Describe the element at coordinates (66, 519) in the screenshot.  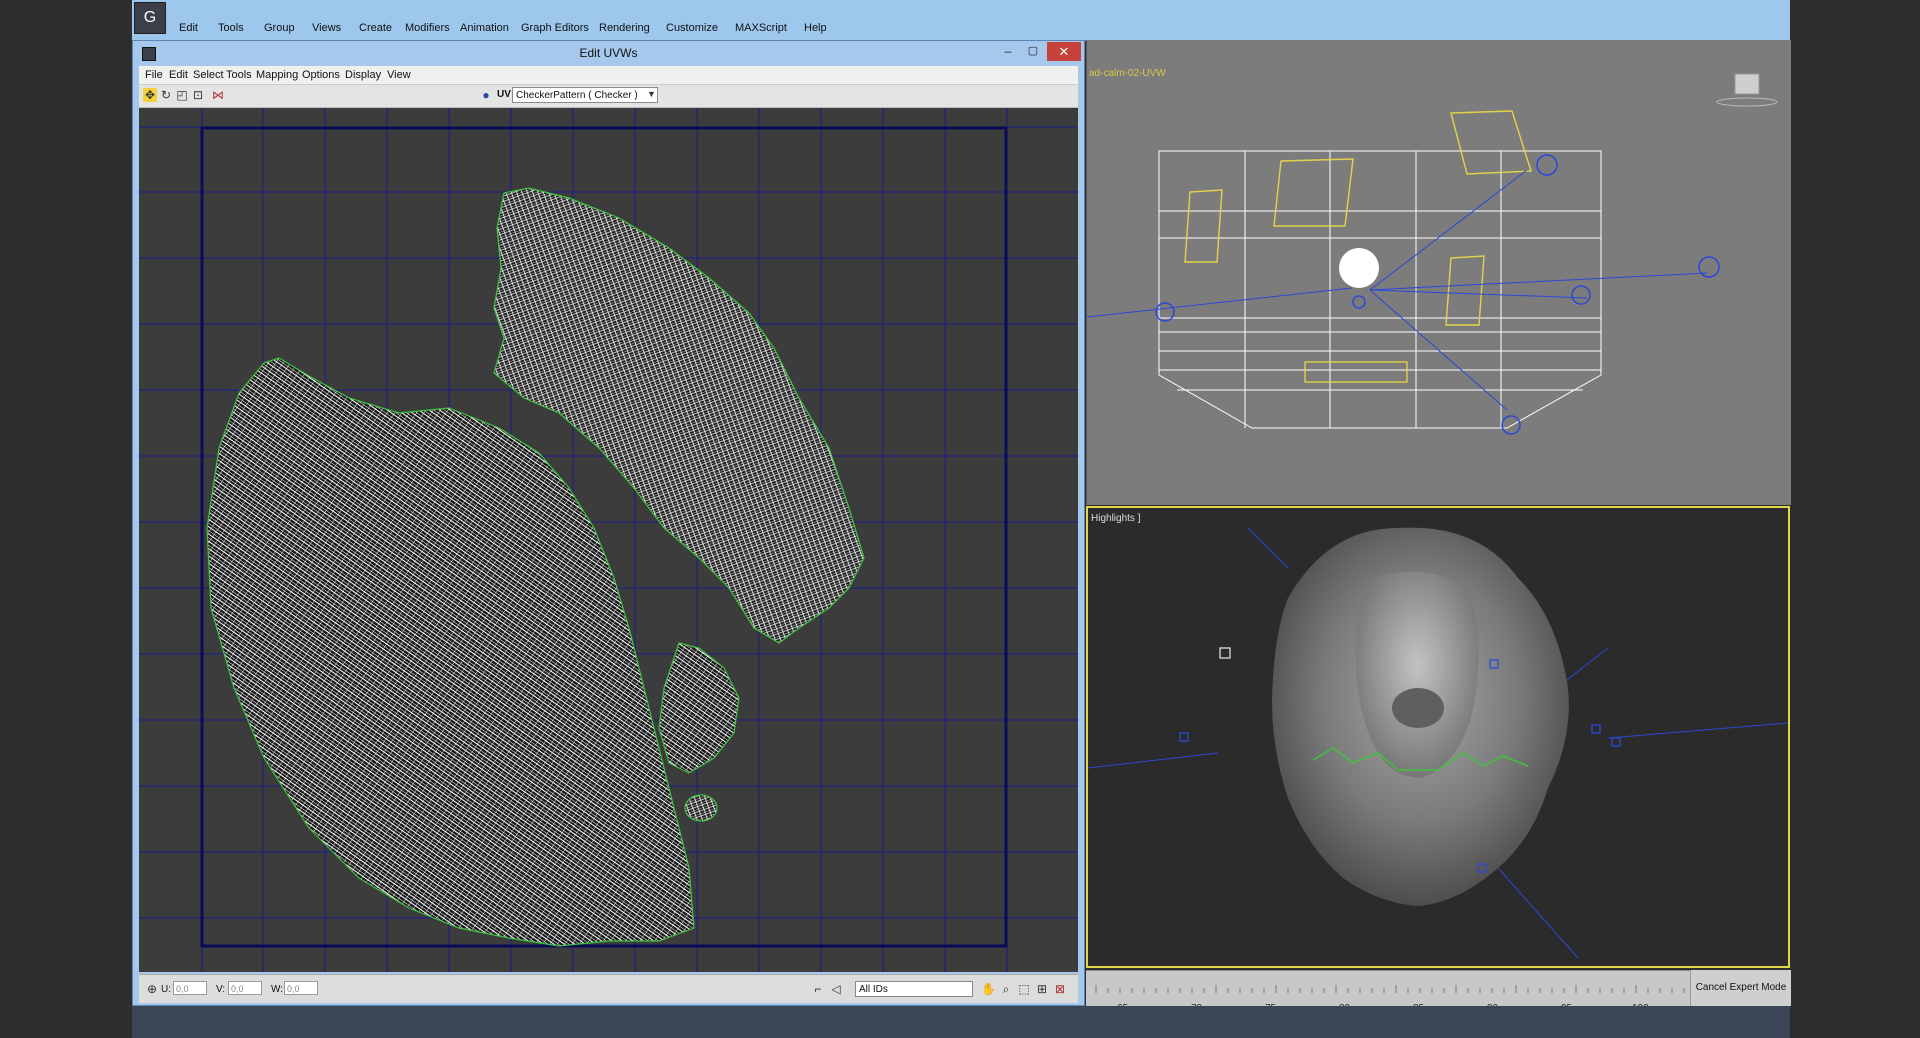
I see `left-background` at that location.